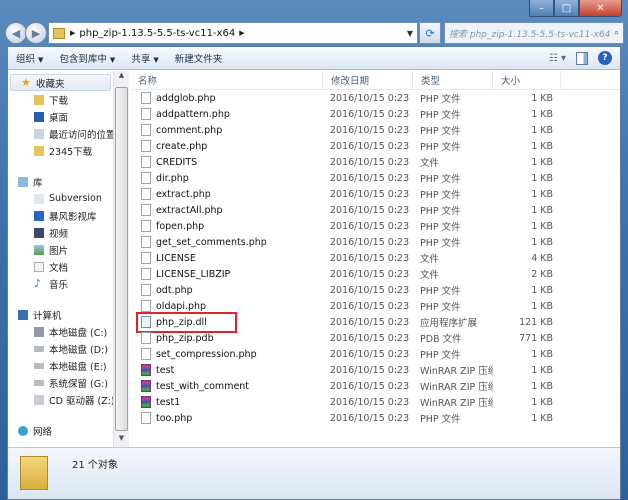  I want to click on column-date: 修改日期, so click(368, 80).